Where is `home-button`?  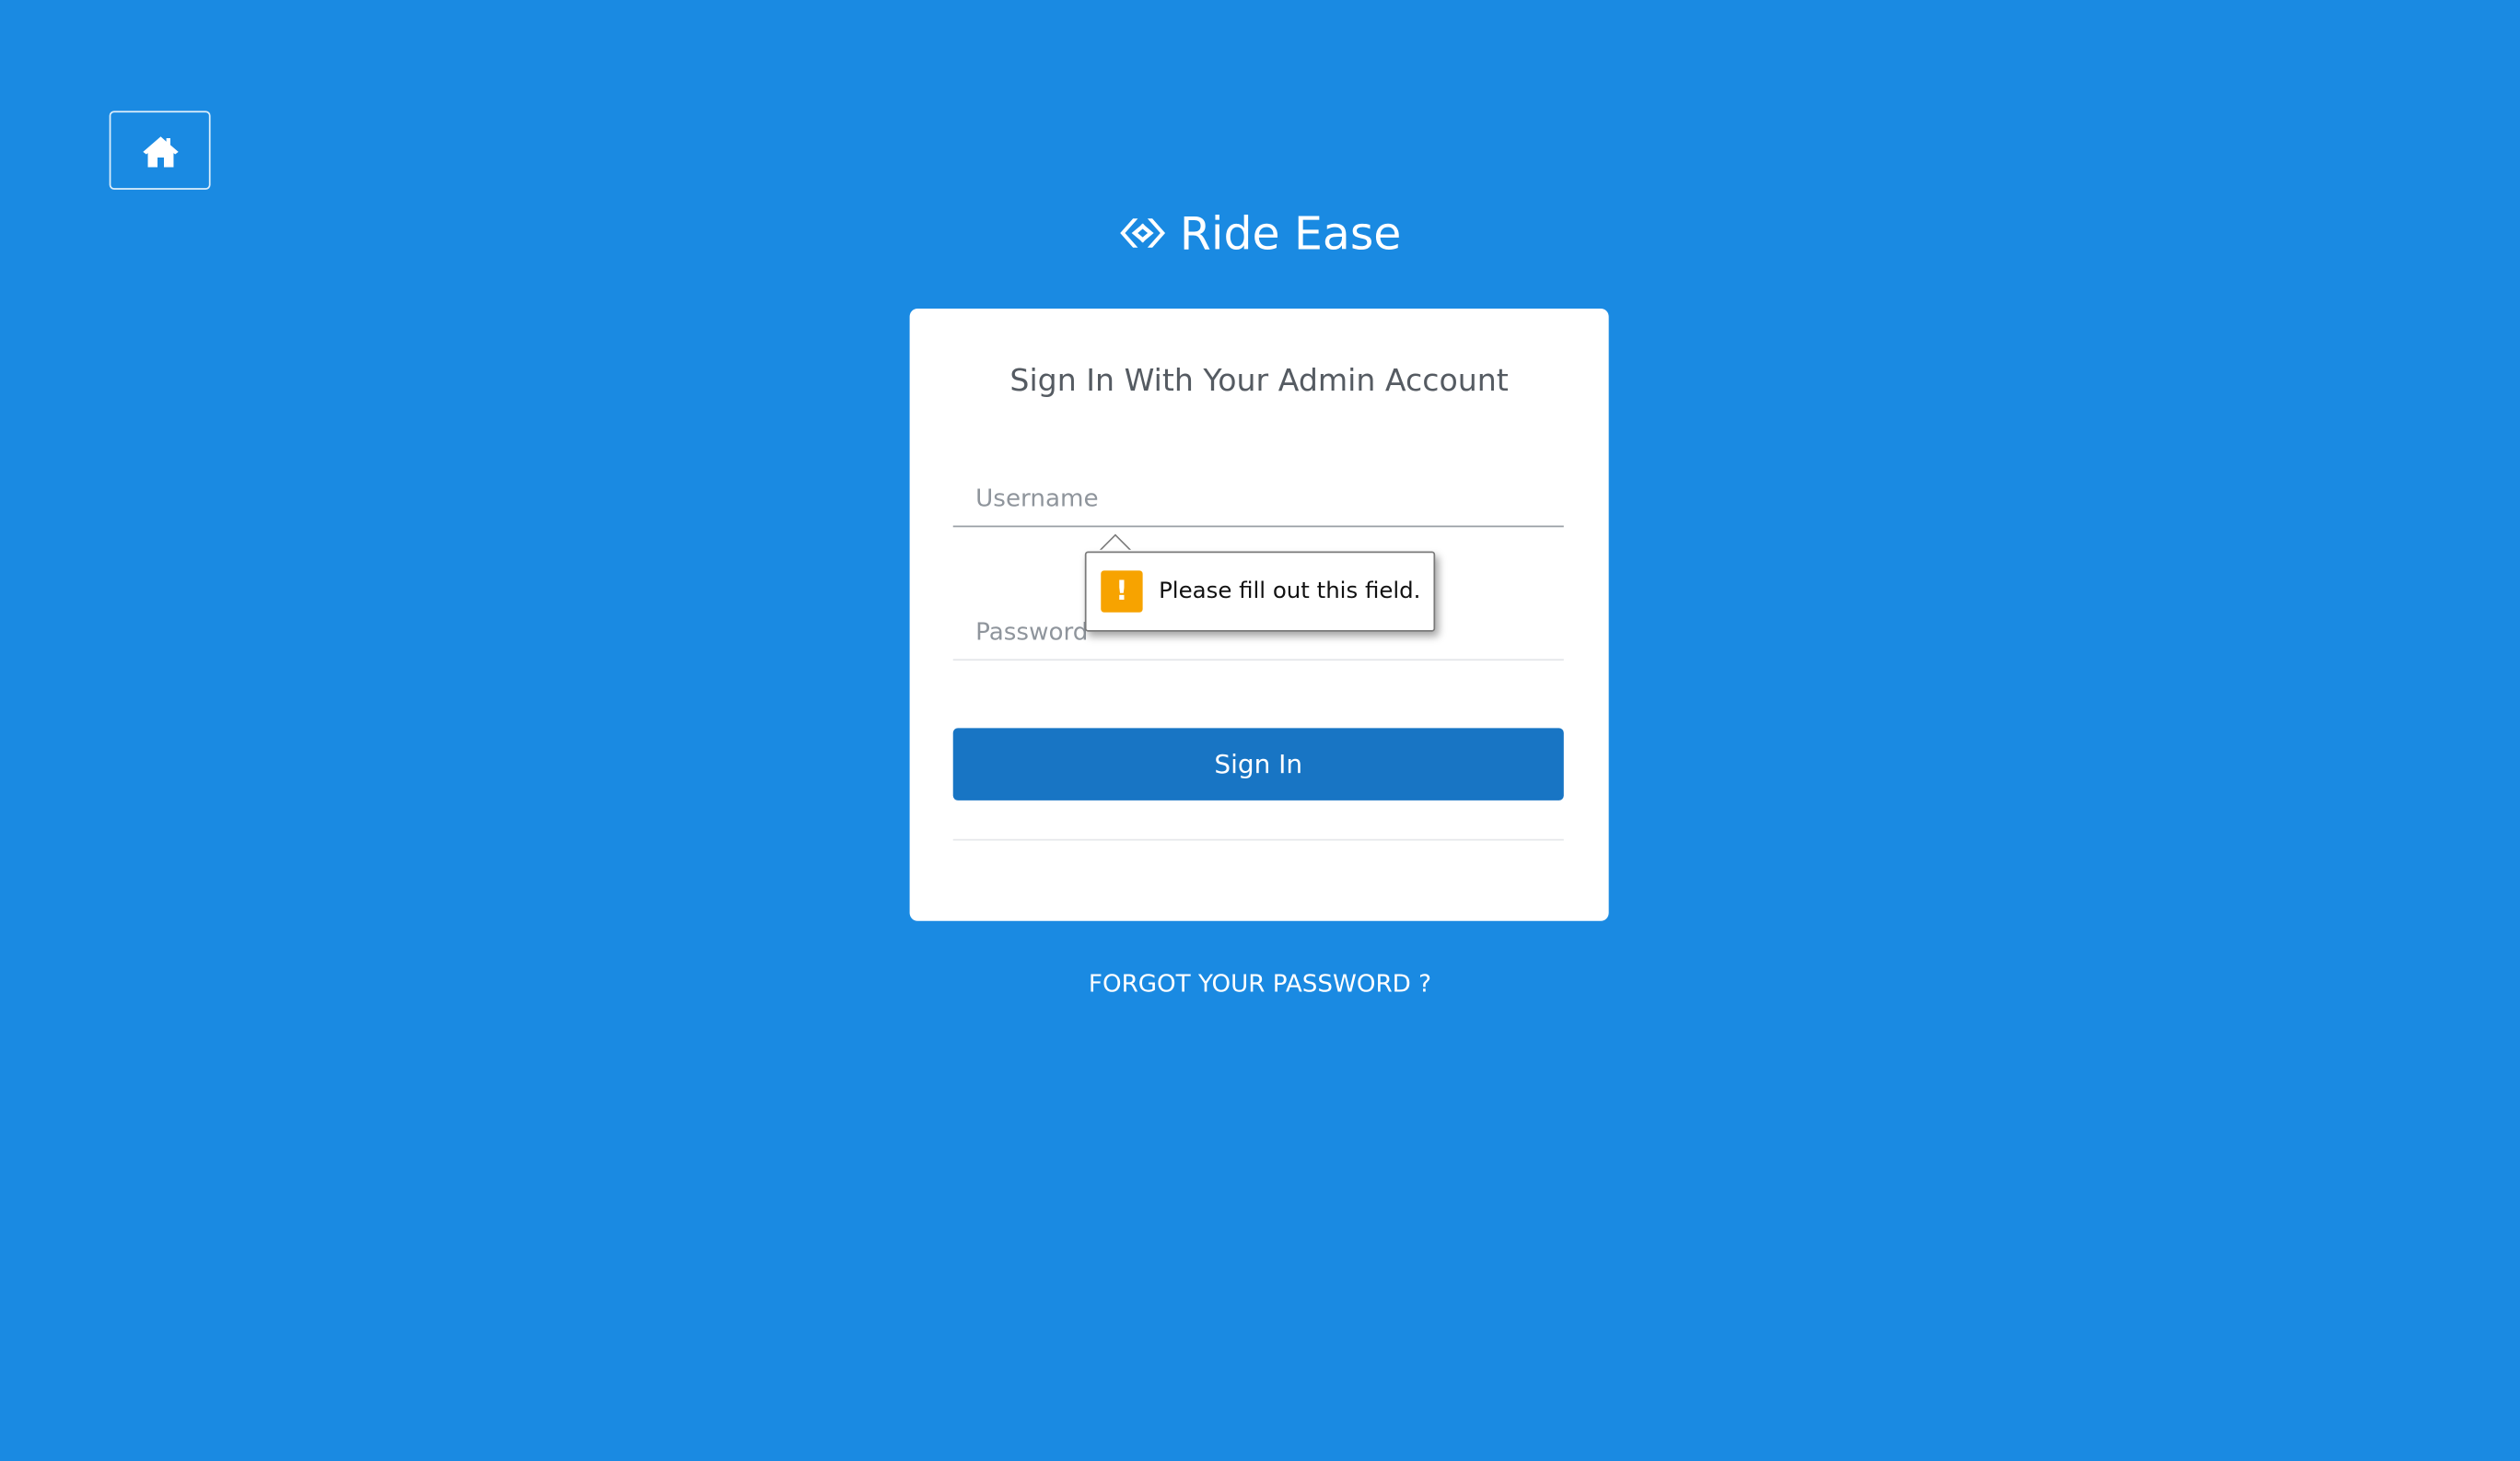 home-button is located at coordinates (160, 150).